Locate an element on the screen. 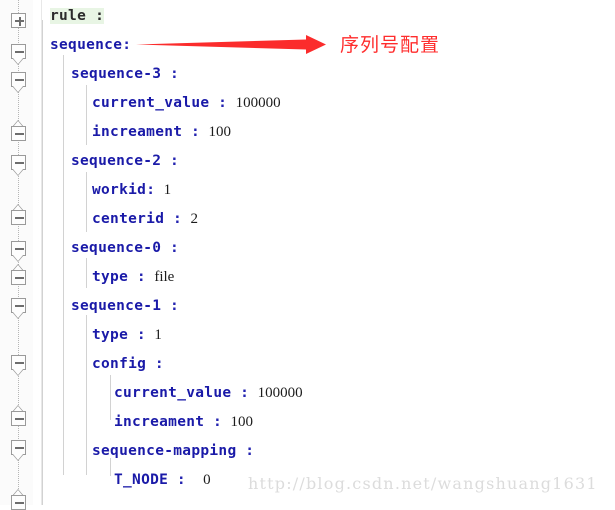 The image size is (615, 510). config-key: config is located at coordinates (119, 364).